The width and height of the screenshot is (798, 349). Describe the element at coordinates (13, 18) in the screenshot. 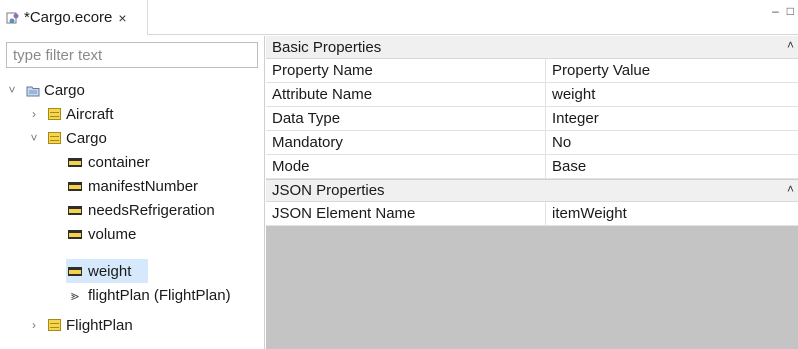

I see `ecore-file-icon` at that location.